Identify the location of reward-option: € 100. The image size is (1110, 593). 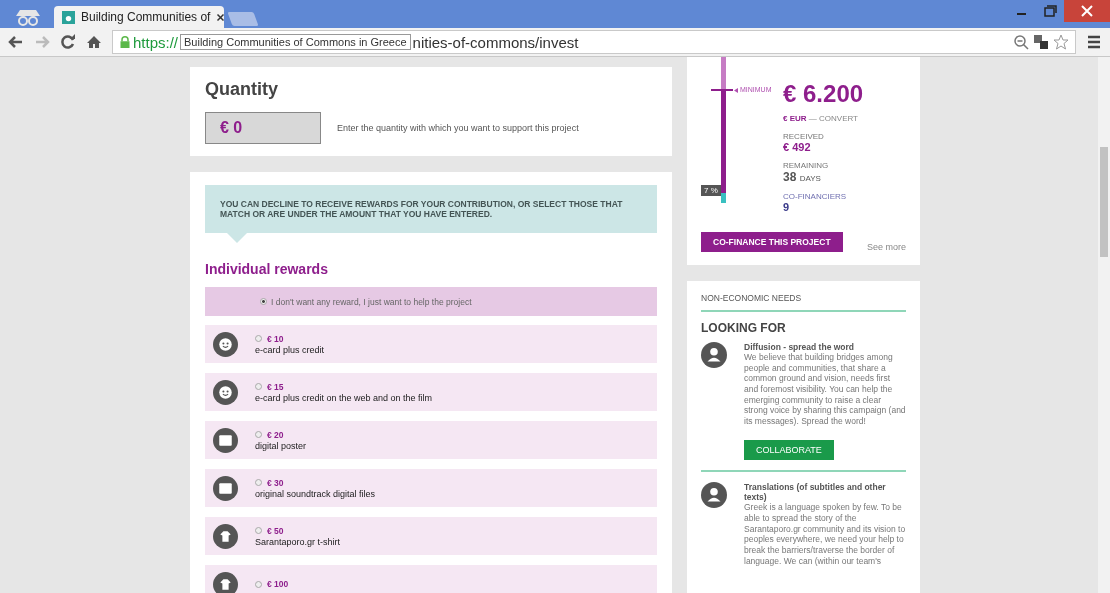
(431, 579).